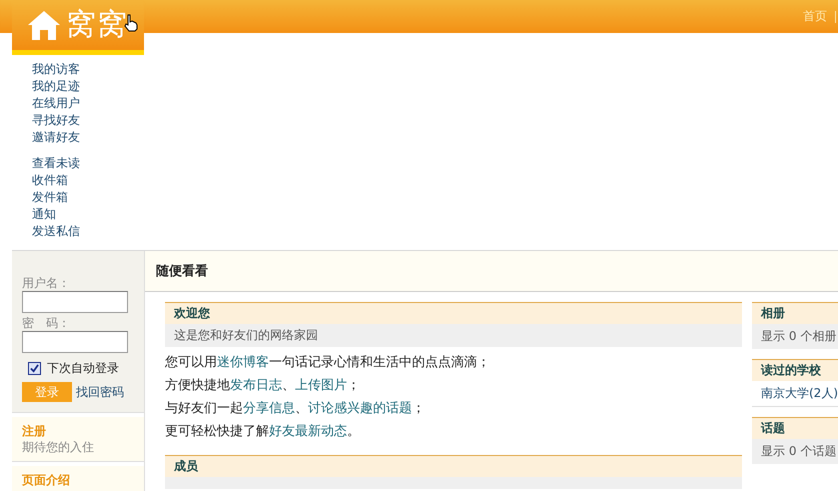 This screenshot has height=491, width=838. I want to click on box-title: 相册, so click(773, 313).